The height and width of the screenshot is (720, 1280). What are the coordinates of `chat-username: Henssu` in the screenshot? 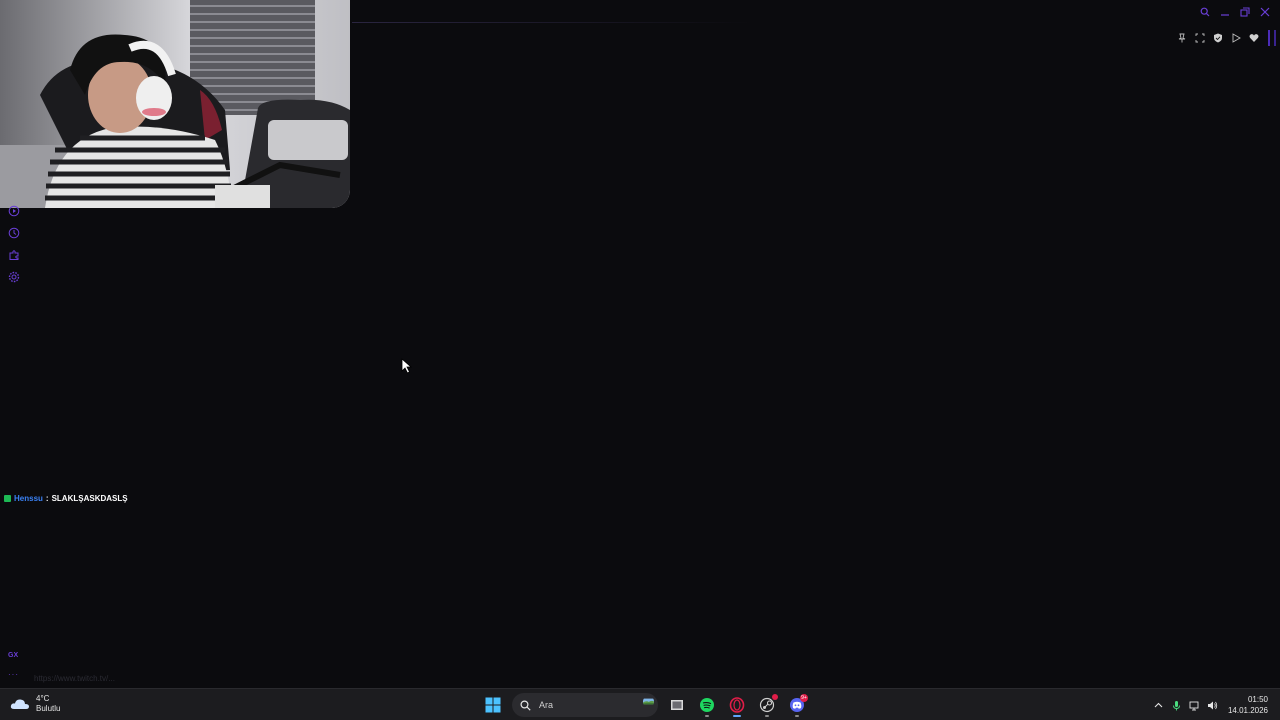 It's located at (28, 498).